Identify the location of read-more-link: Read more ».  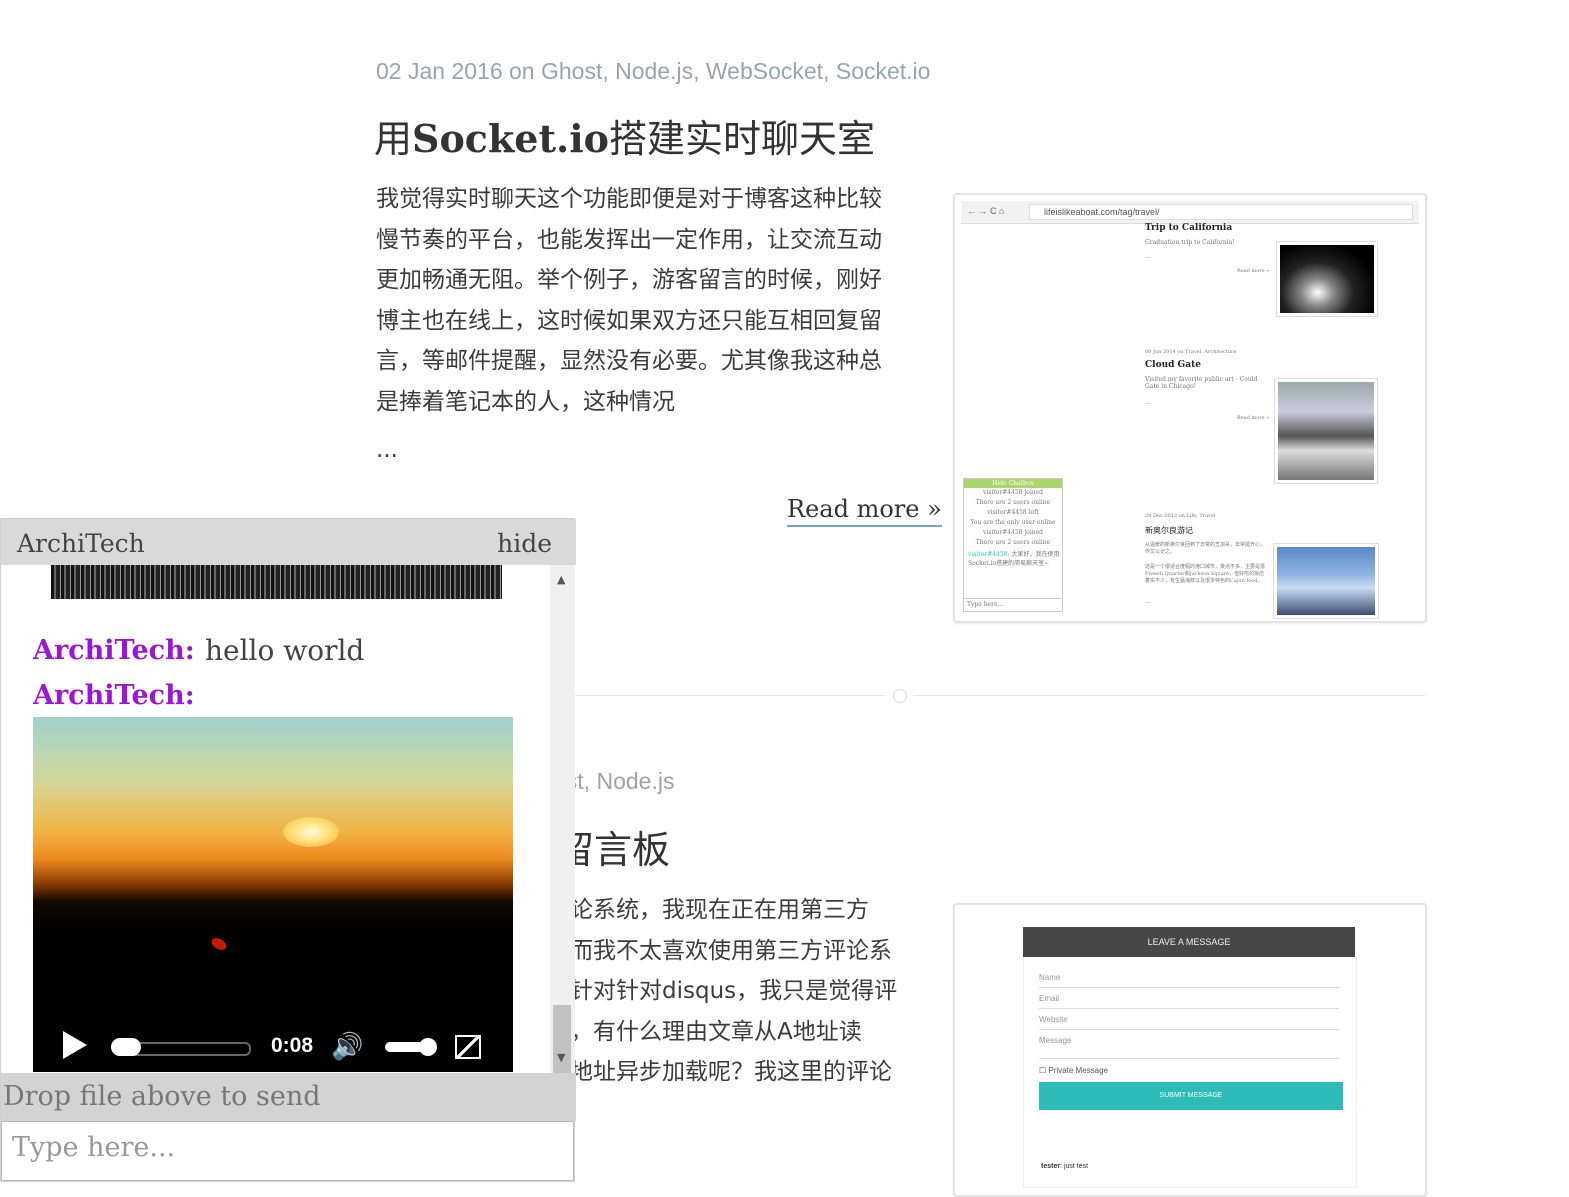
(864, 511).